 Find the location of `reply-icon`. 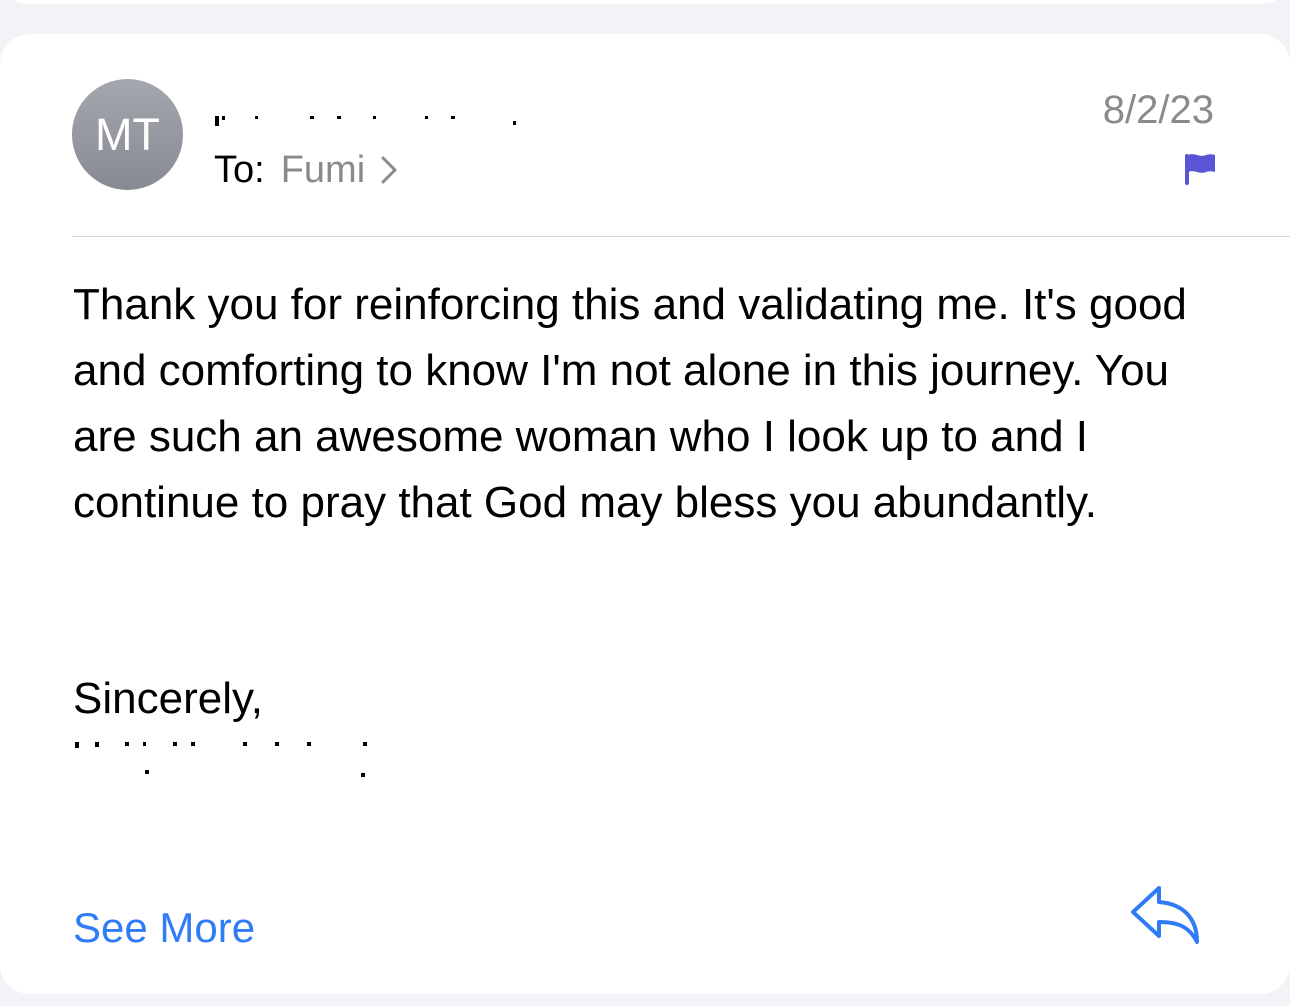

reply-icon is located at coordinates (1165, 917).